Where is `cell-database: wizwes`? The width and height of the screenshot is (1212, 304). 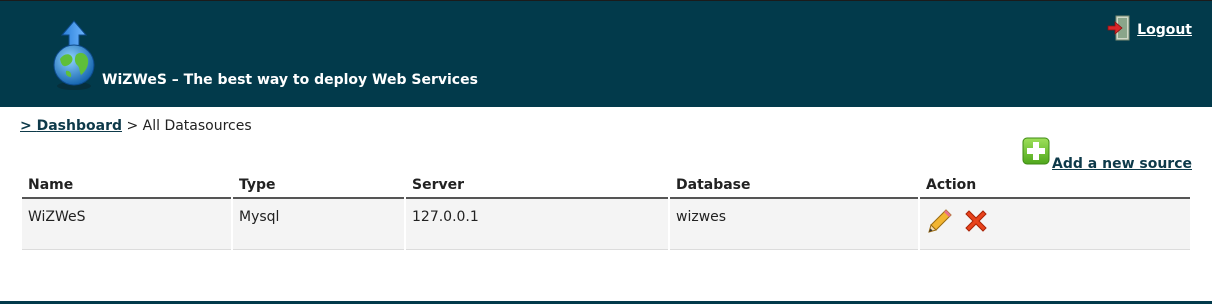
cell-database: wizwes is located at coordinates (794, 224).